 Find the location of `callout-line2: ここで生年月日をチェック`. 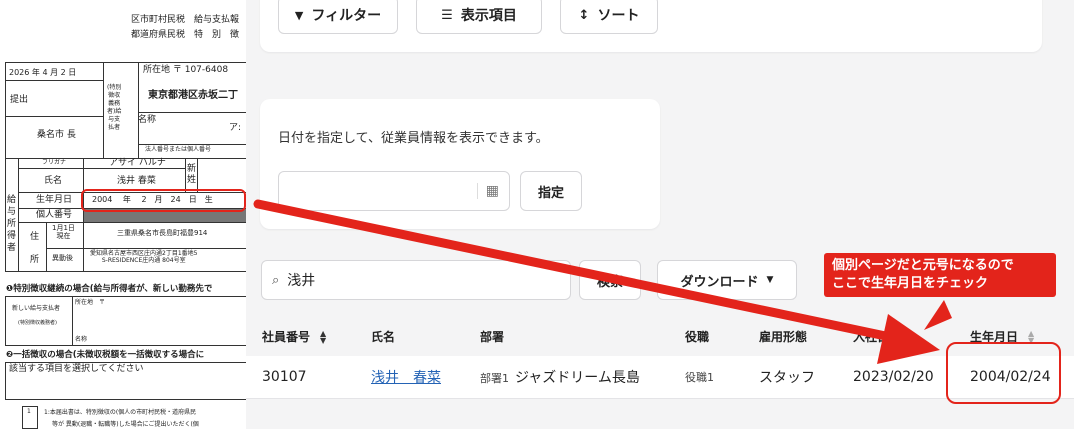

callout-line2: ここで生年月日をチェック is located at coordinates (910, 283).